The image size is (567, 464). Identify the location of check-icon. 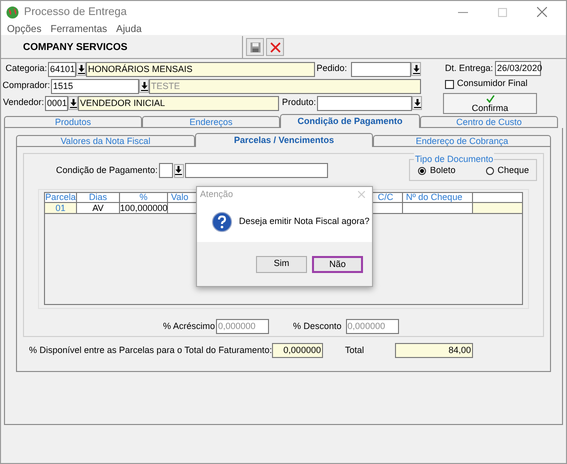
(490, 98).